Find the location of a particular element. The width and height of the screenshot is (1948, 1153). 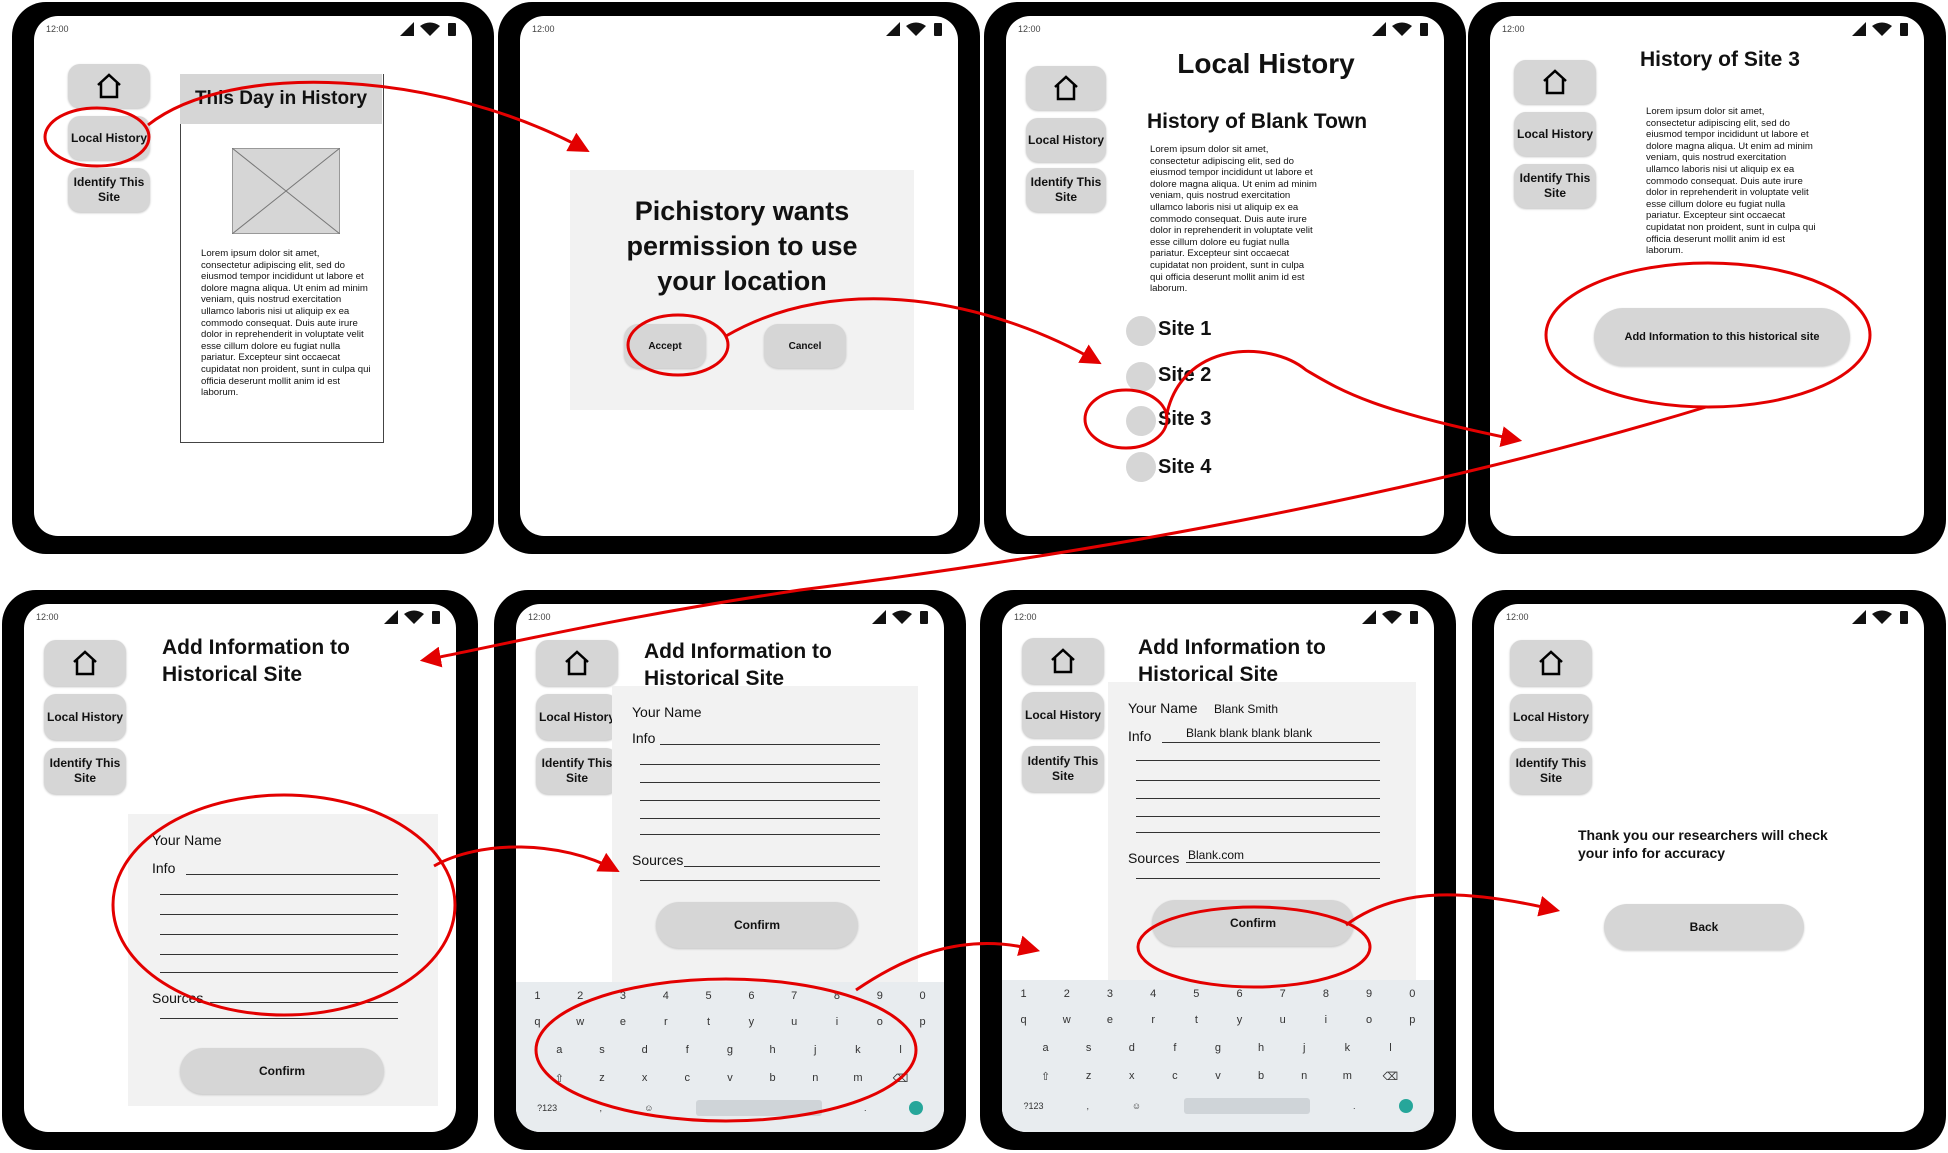

key: 9 is located at coordinates (880, 996).